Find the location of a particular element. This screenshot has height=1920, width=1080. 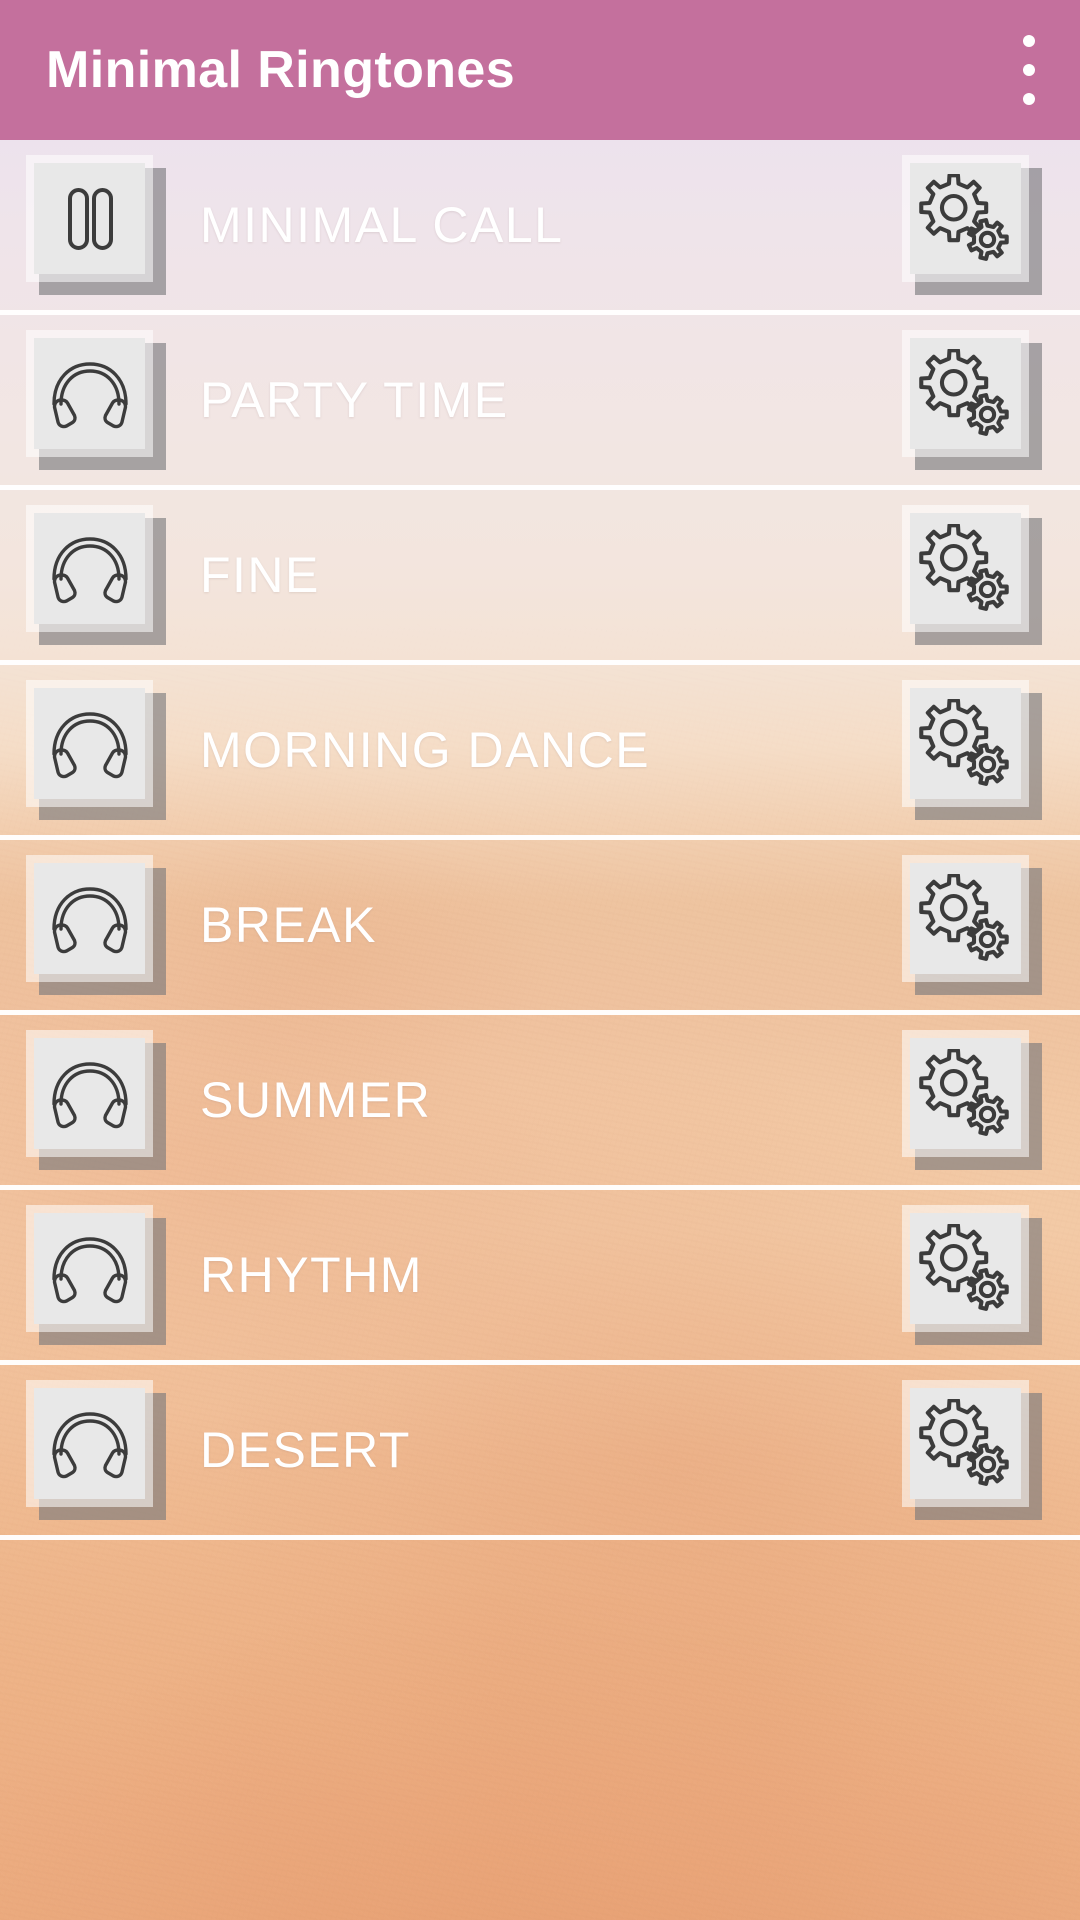

app-bar: Minimal Ringtones is located at coordinates (540, 70).